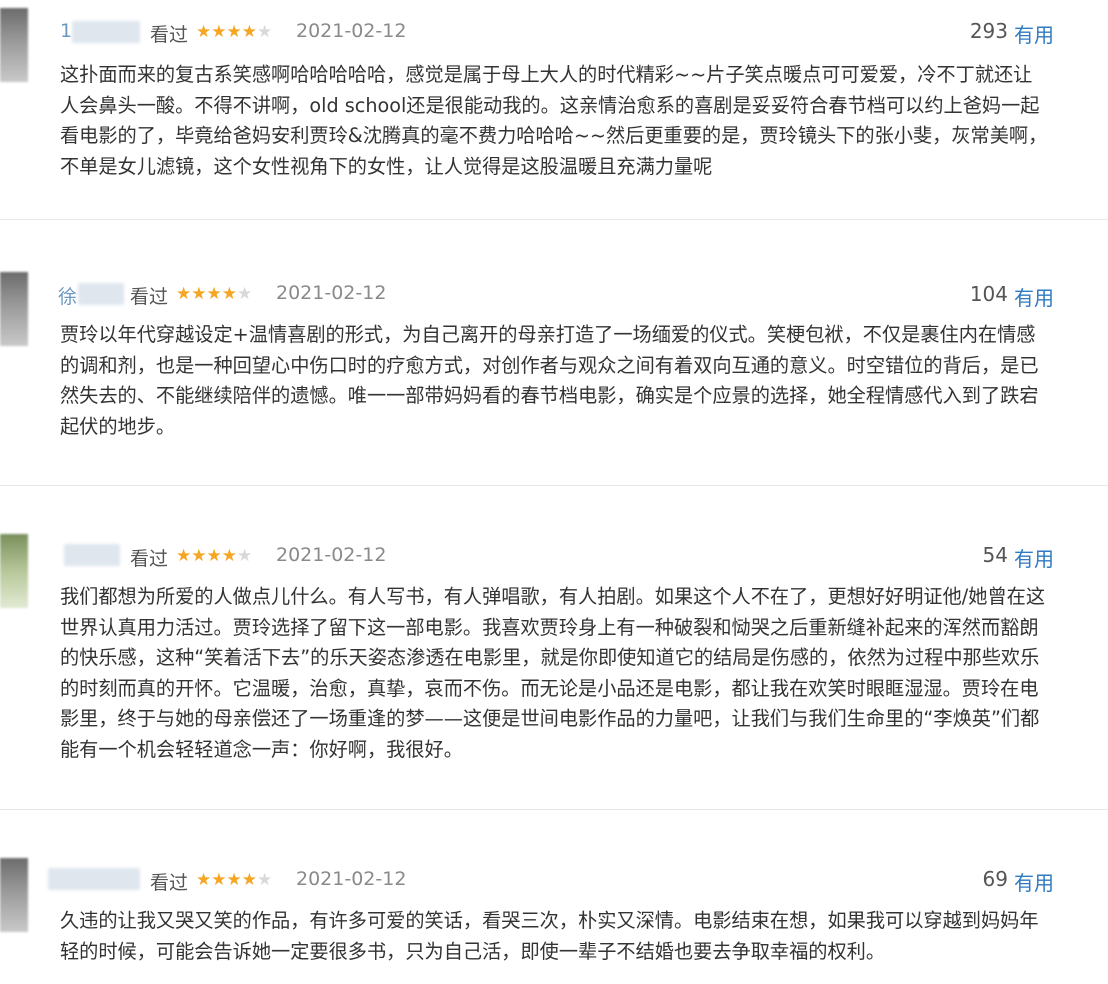  Describe the element at coordinates (67, 295) in the screenshot. I see `username: 徐` at that location.